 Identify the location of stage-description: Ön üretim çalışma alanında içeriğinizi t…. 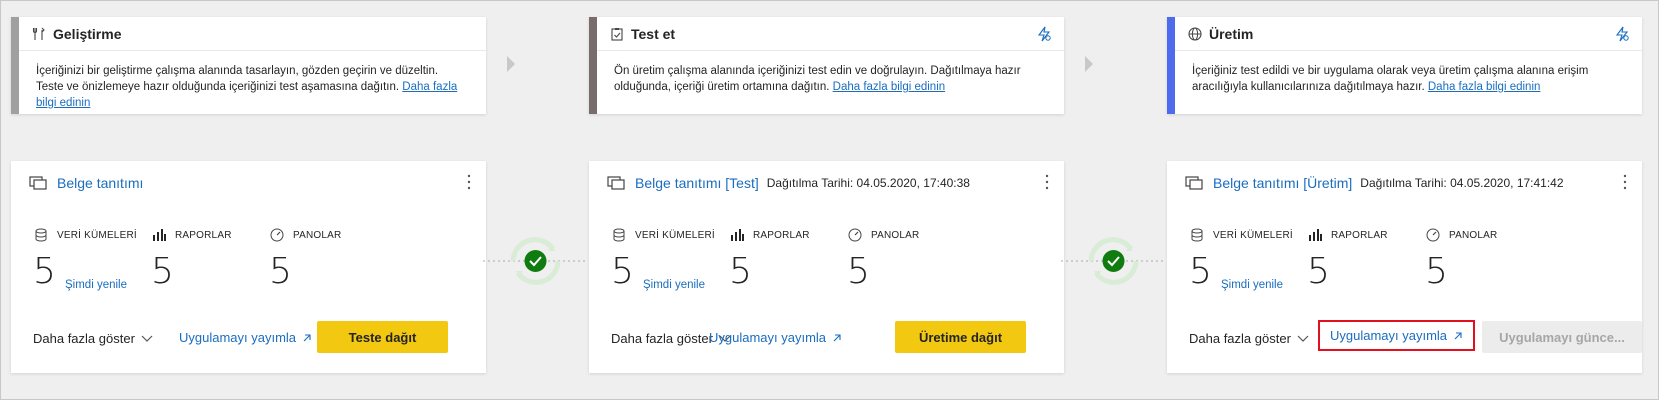
(817, 79).